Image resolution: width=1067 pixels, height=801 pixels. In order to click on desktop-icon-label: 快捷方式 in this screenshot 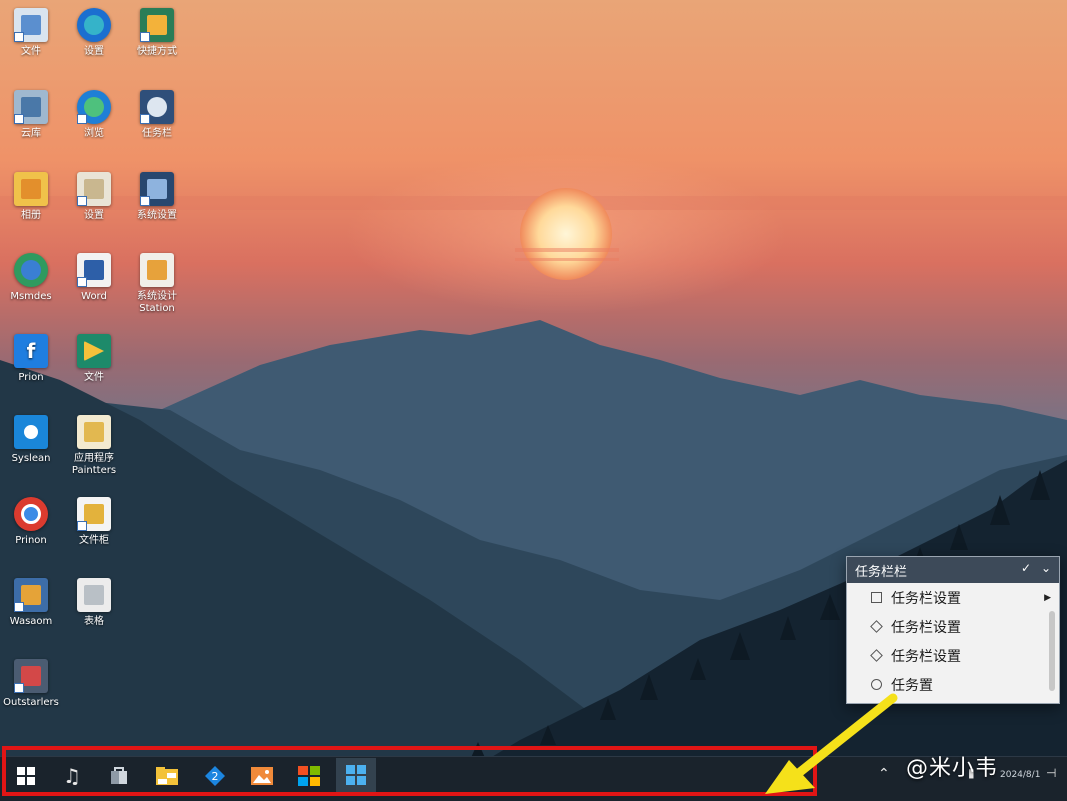, I will do `click(157, 51)`.